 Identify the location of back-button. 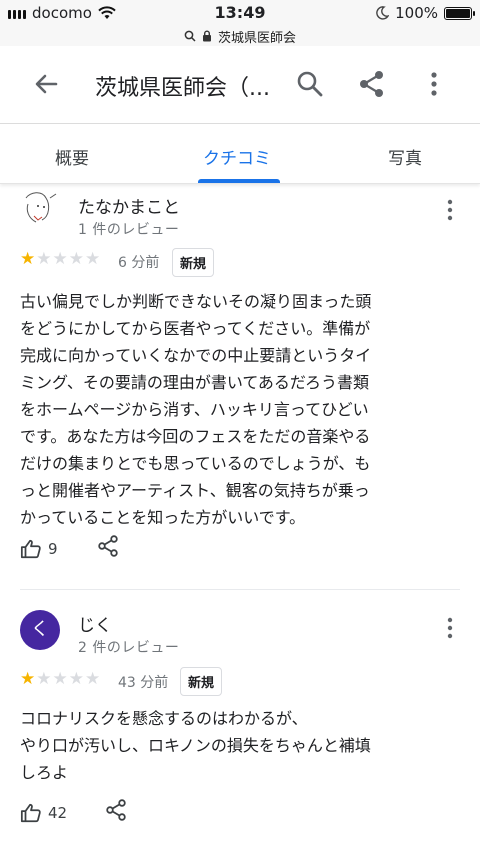
(46, 84).